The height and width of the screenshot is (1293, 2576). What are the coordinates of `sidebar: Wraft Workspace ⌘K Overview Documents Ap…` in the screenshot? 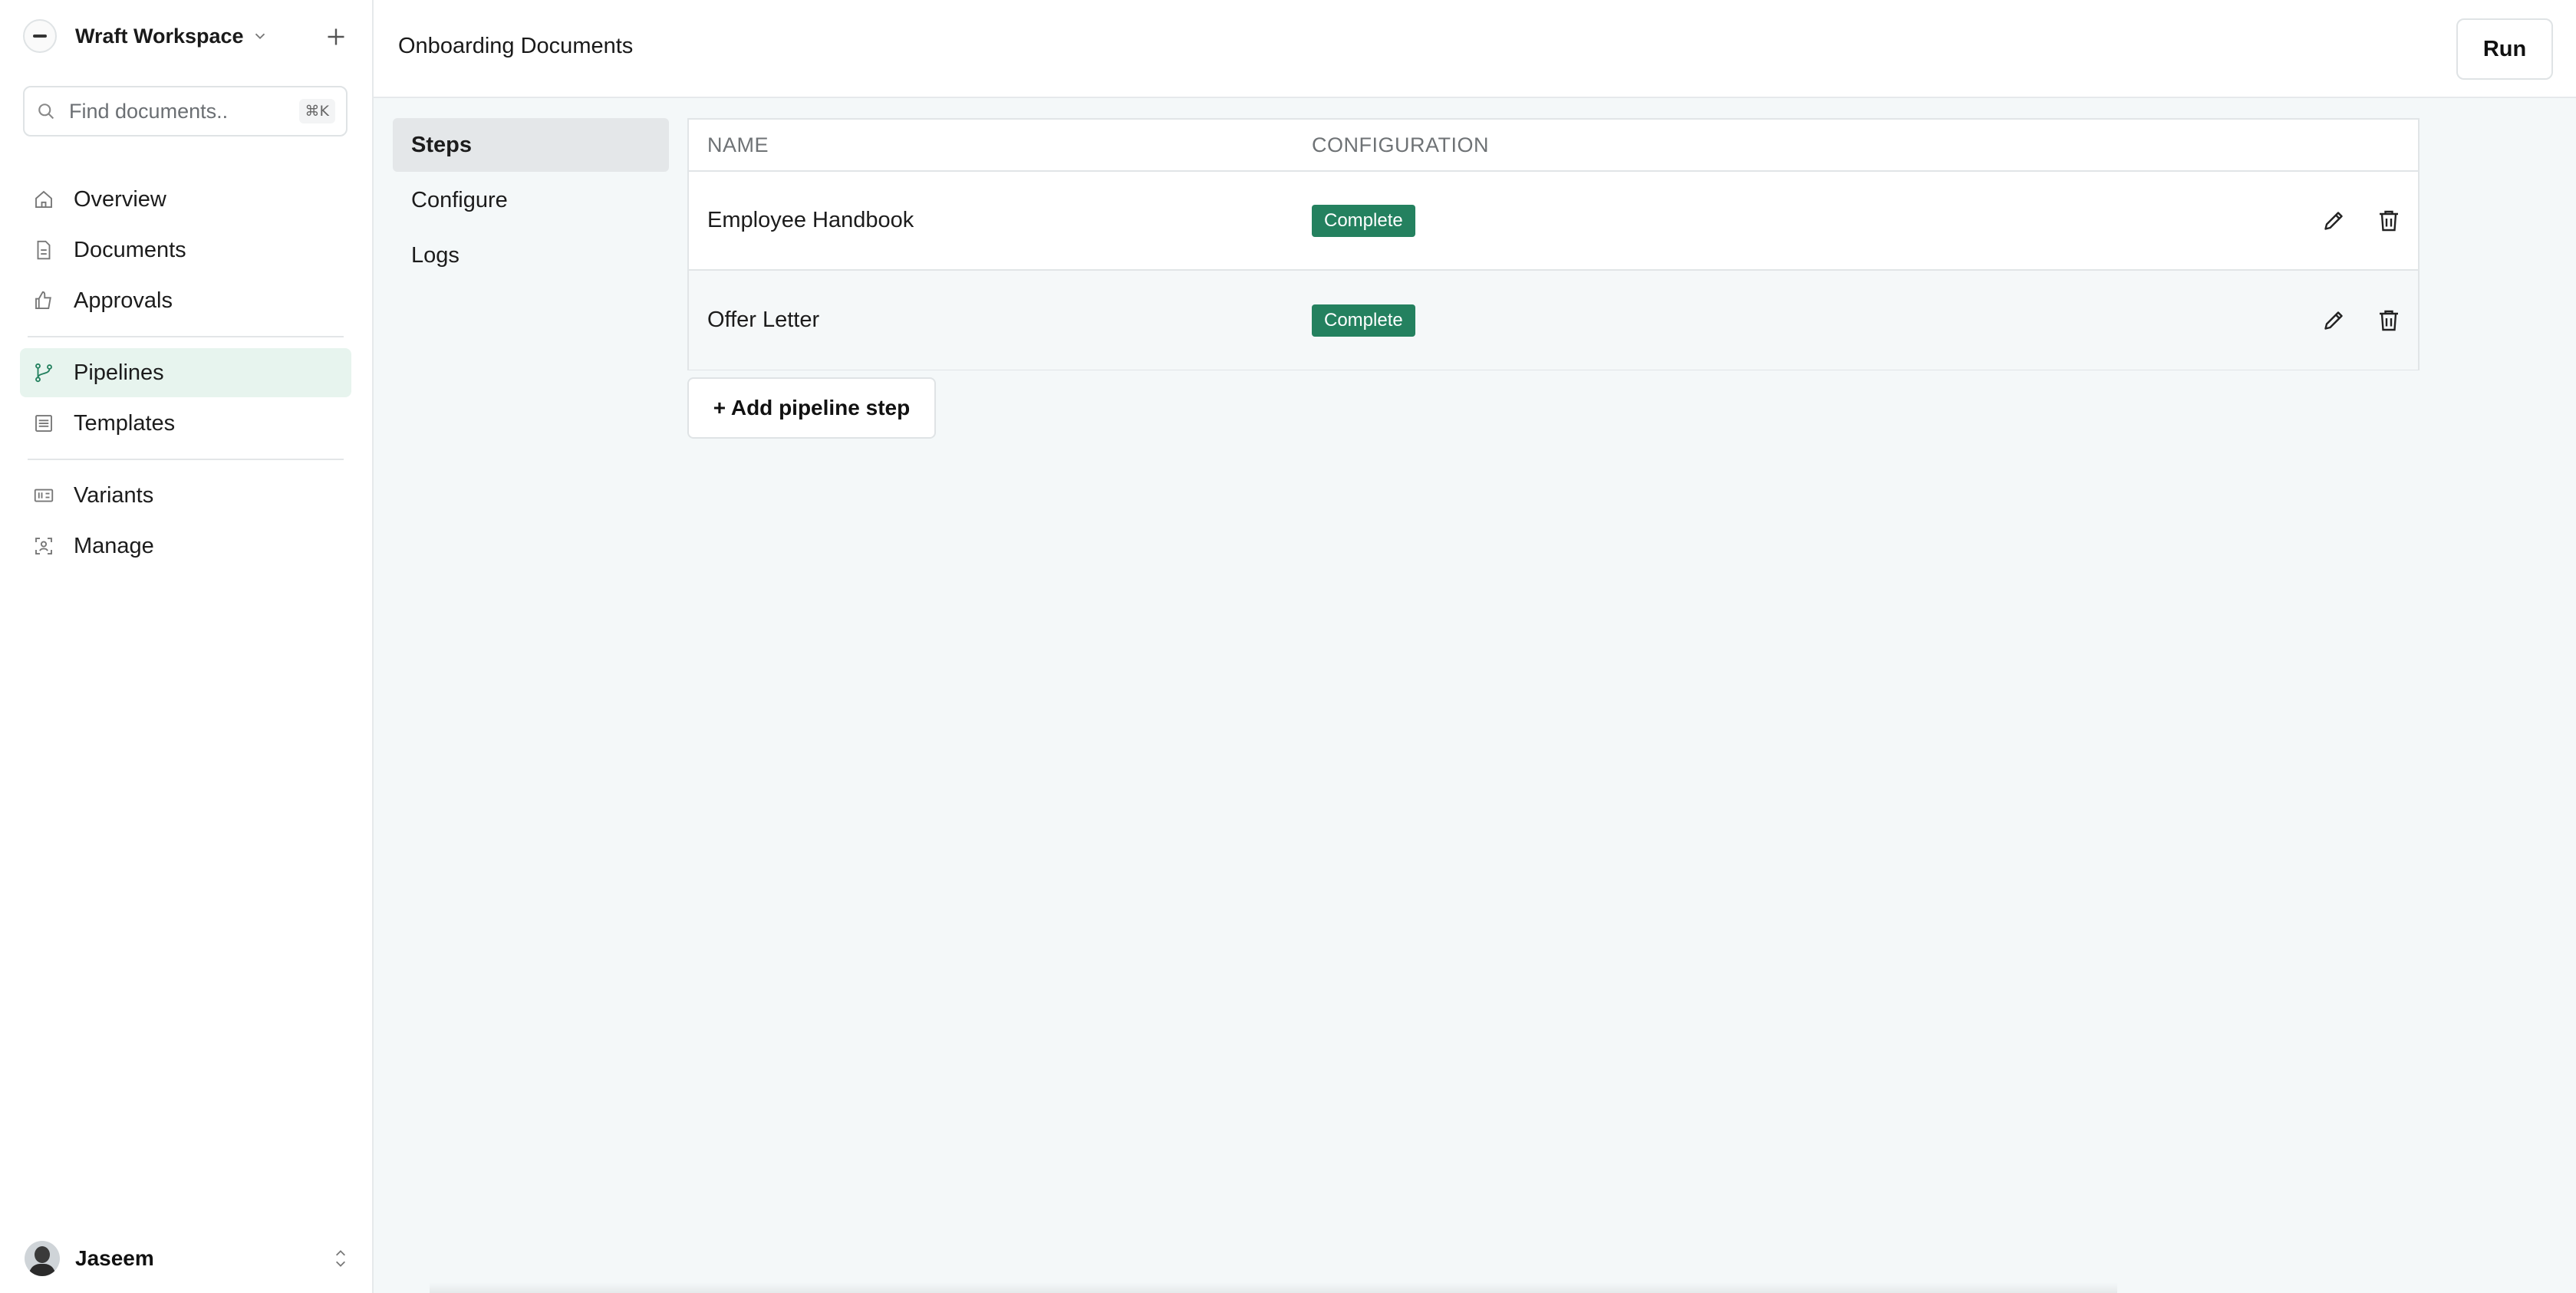 It's located at (187, 646).